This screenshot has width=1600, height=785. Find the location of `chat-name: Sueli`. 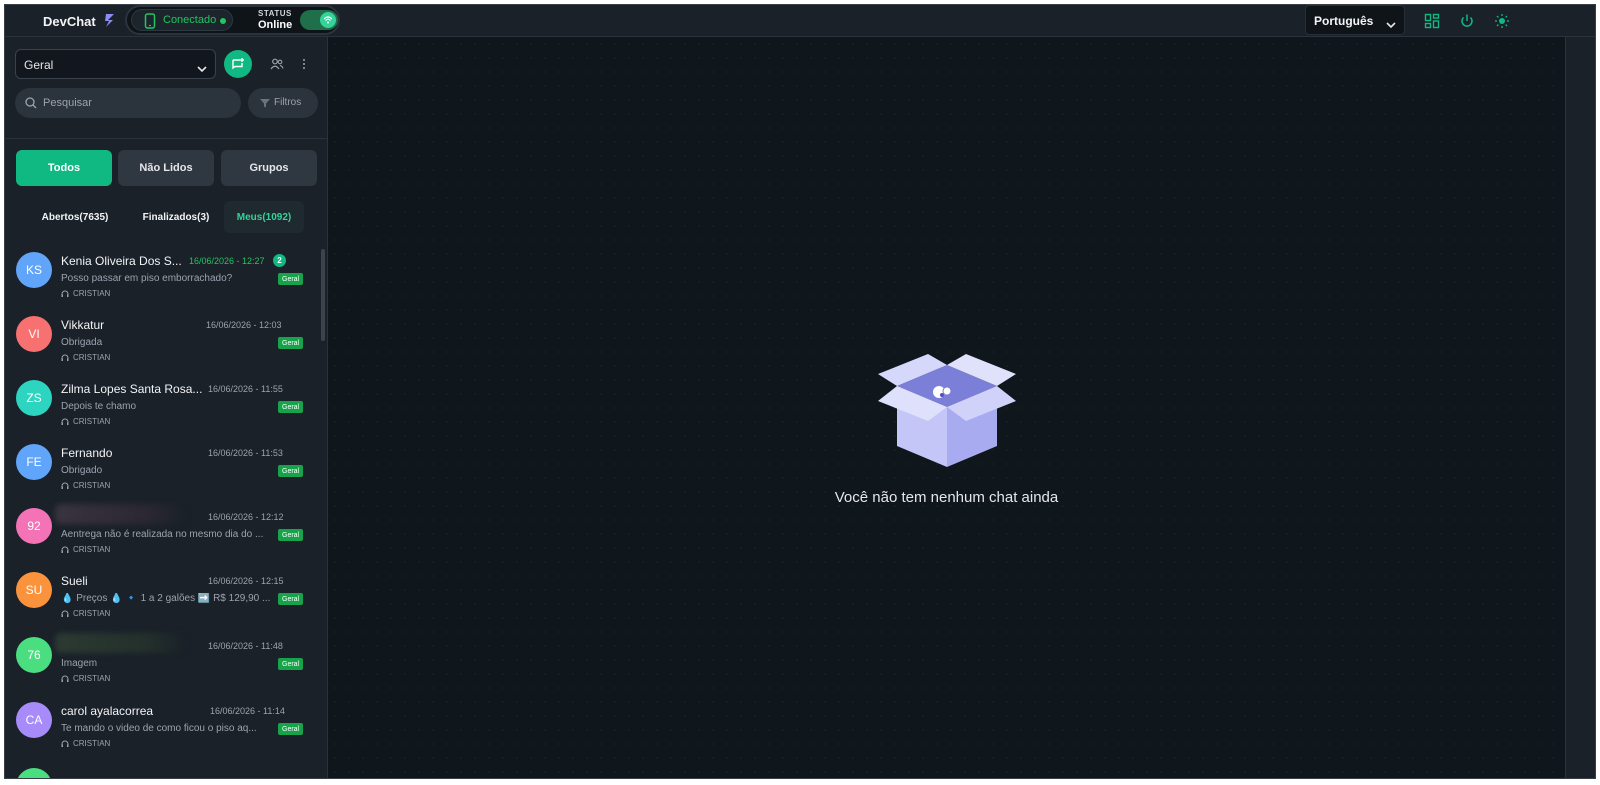

chat-name: Sueli is located at coordinates (74, 581).